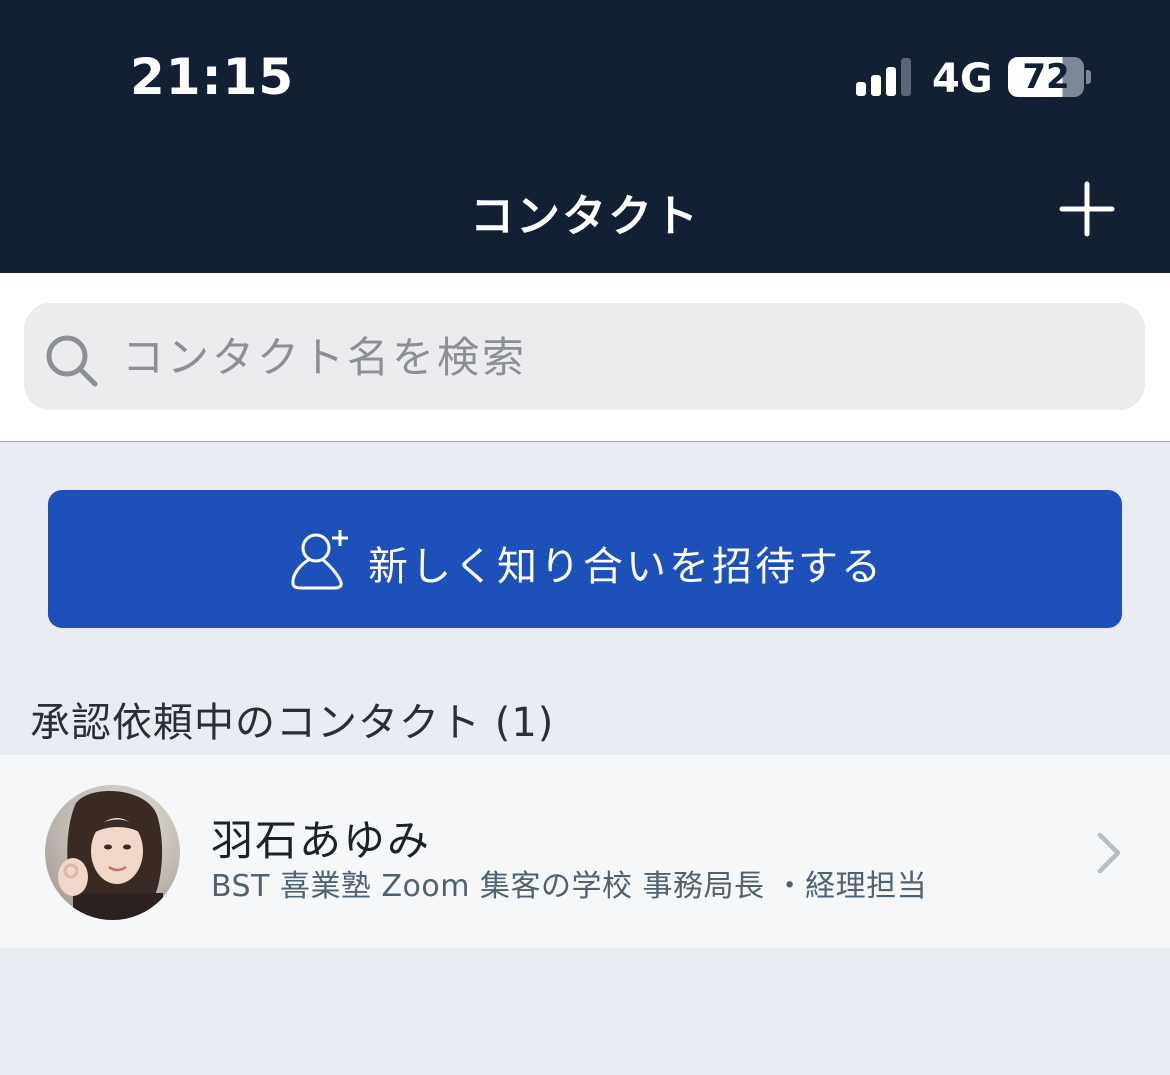 The width and height of the screenshot is (1170, 1075). What do you see at coordinates (212, 77) in the screenshot?
I see `status-time: 21:15` at bounding box center [212, 77].